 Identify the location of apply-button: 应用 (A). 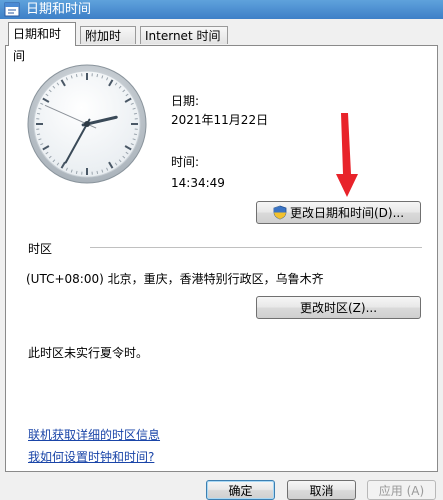
(401, 490).